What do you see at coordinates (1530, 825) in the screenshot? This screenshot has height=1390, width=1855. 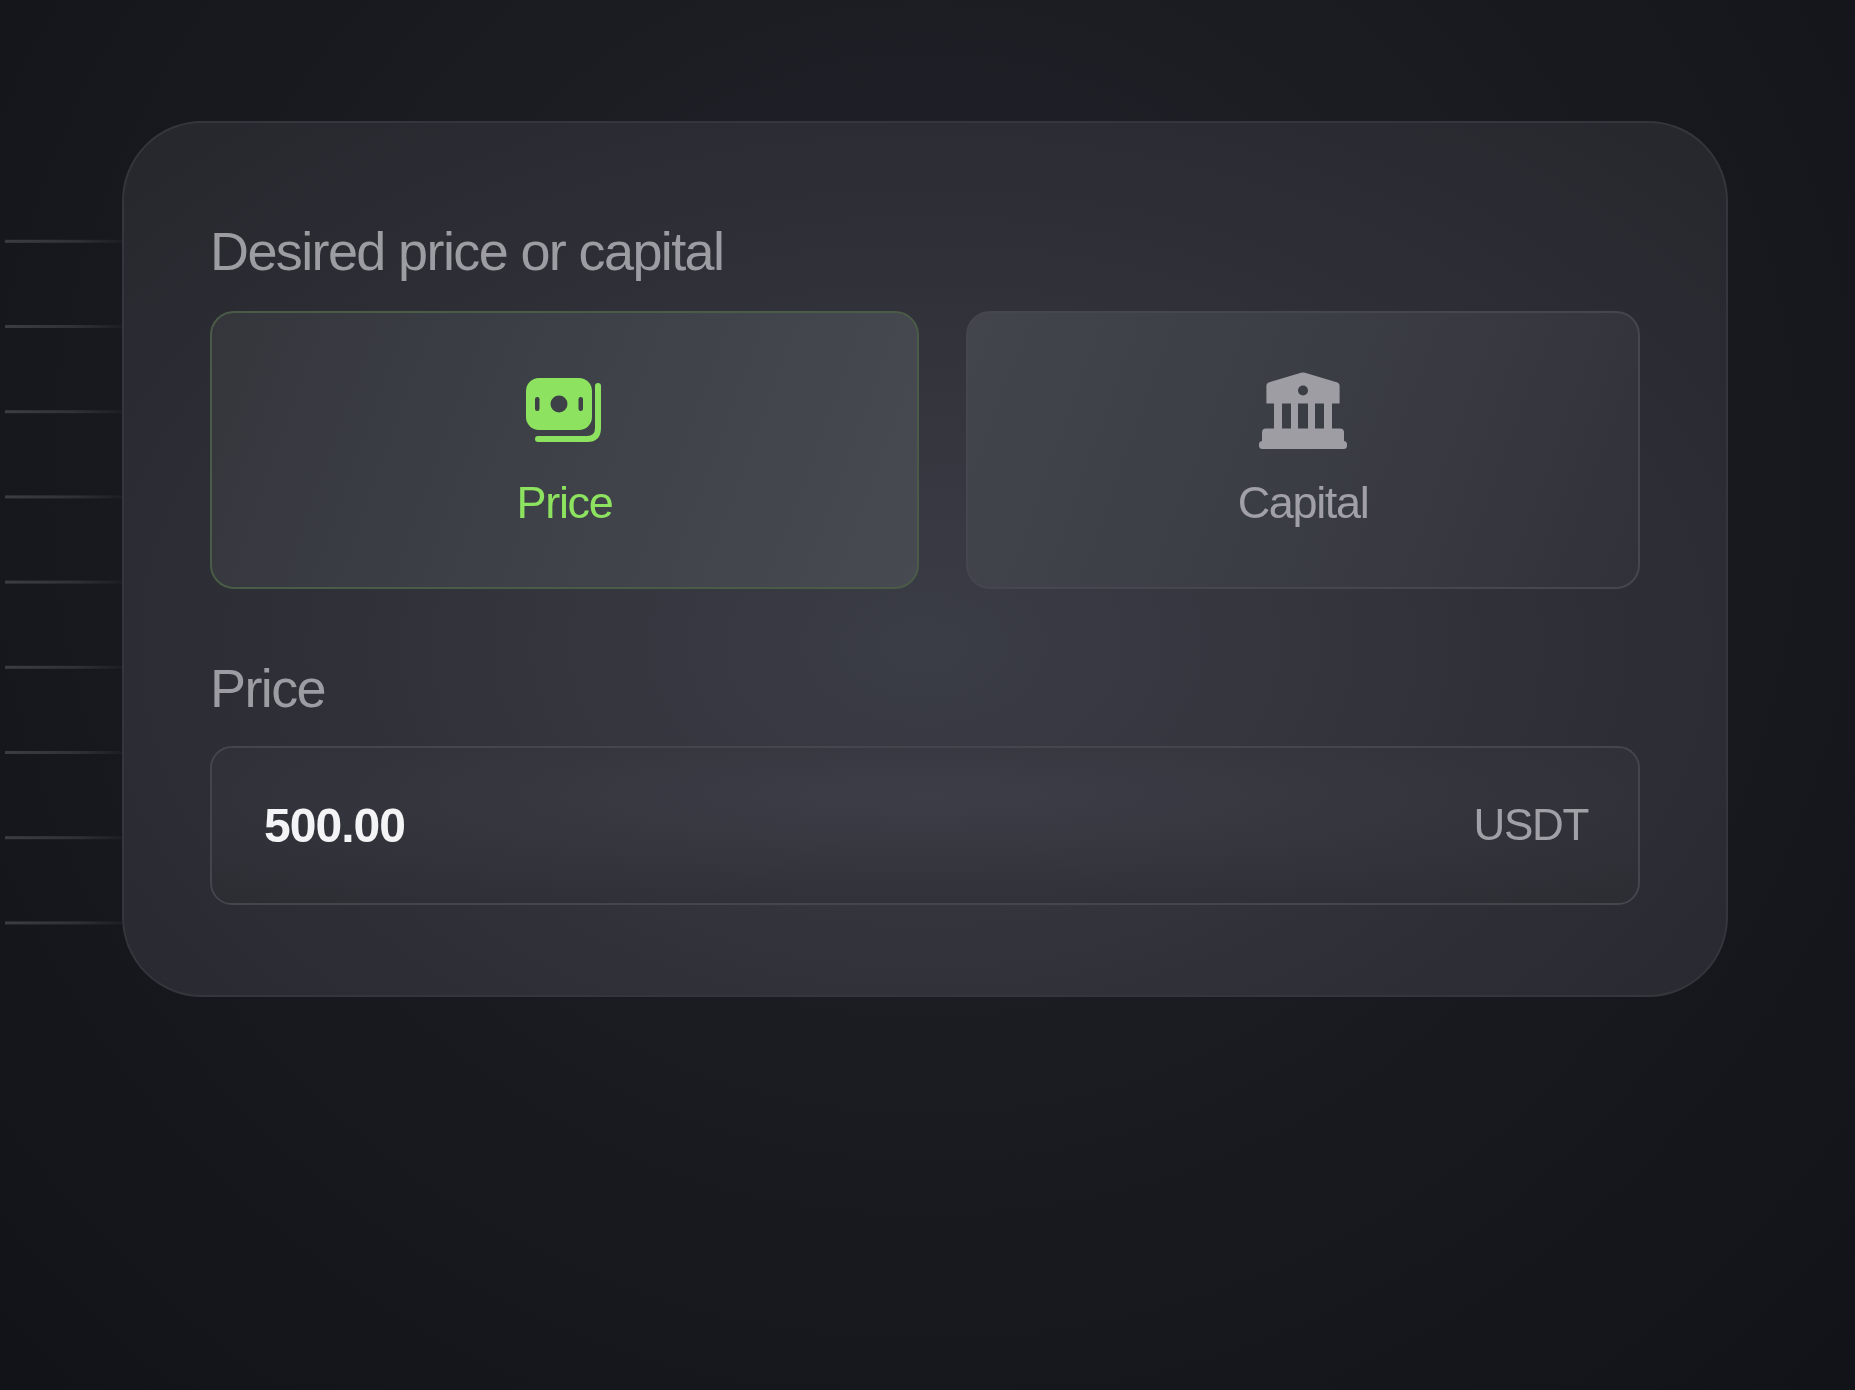 I see `currency-unit: USDT` at bounding box center [1530, 825].